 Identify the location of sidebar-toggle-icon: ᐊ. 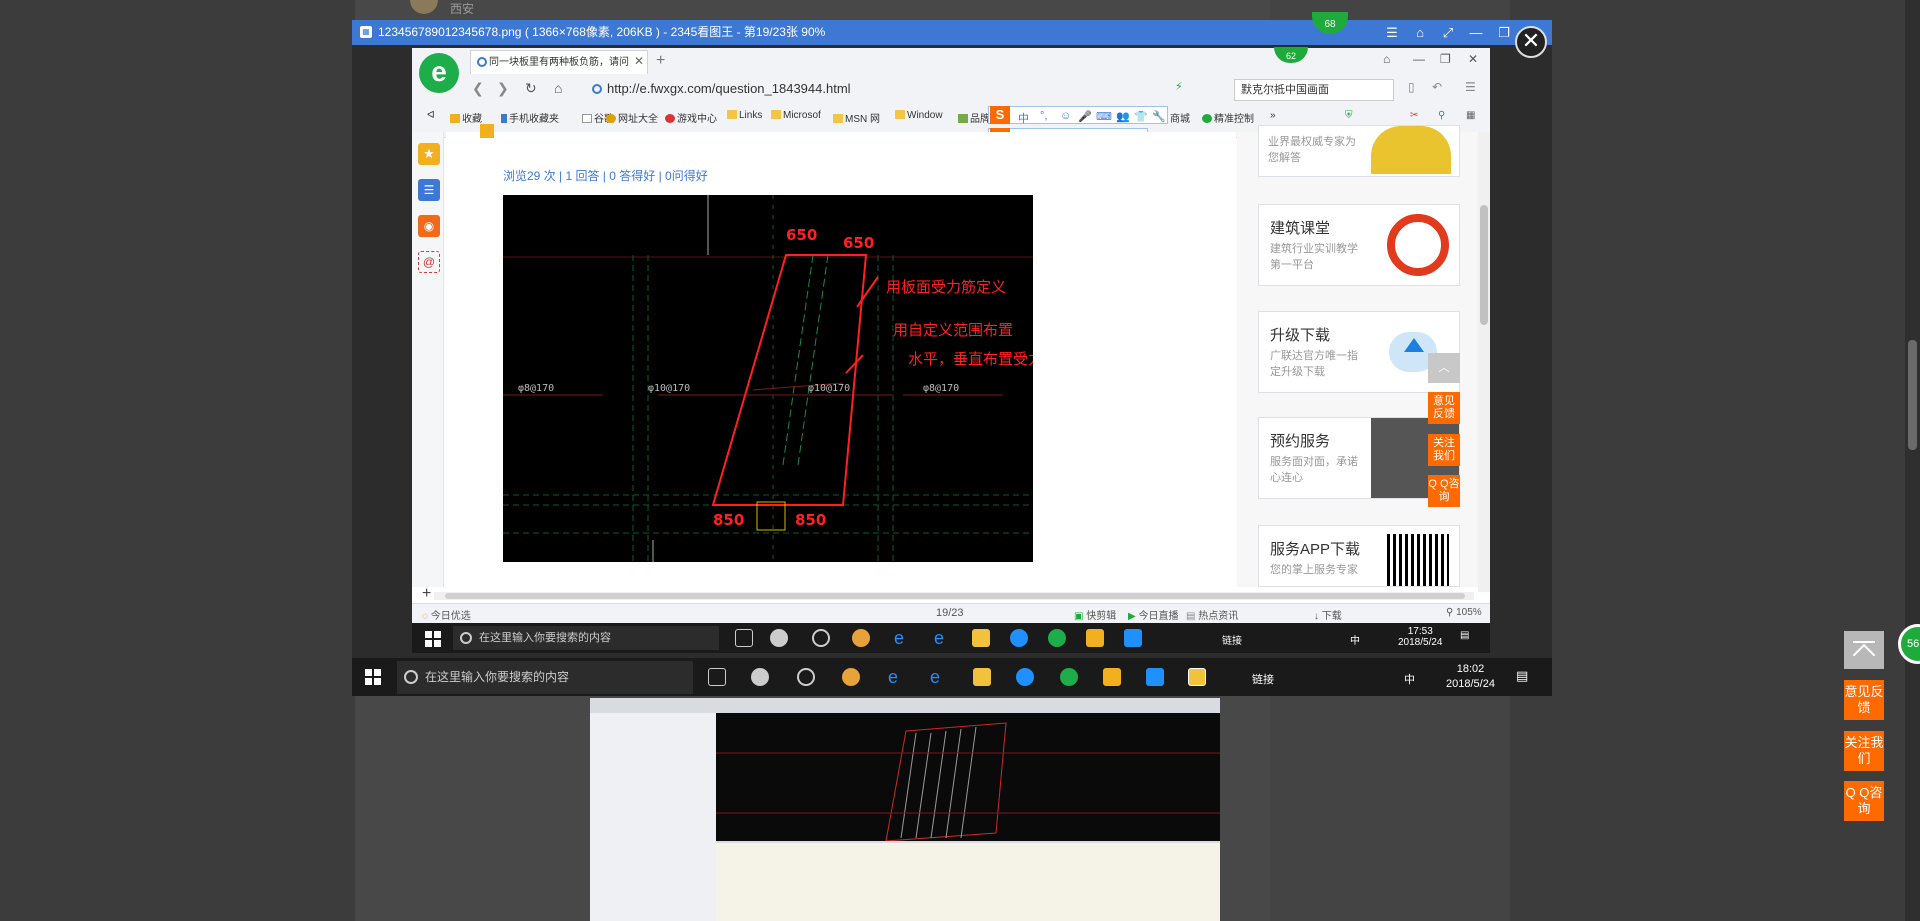
(431, 115).